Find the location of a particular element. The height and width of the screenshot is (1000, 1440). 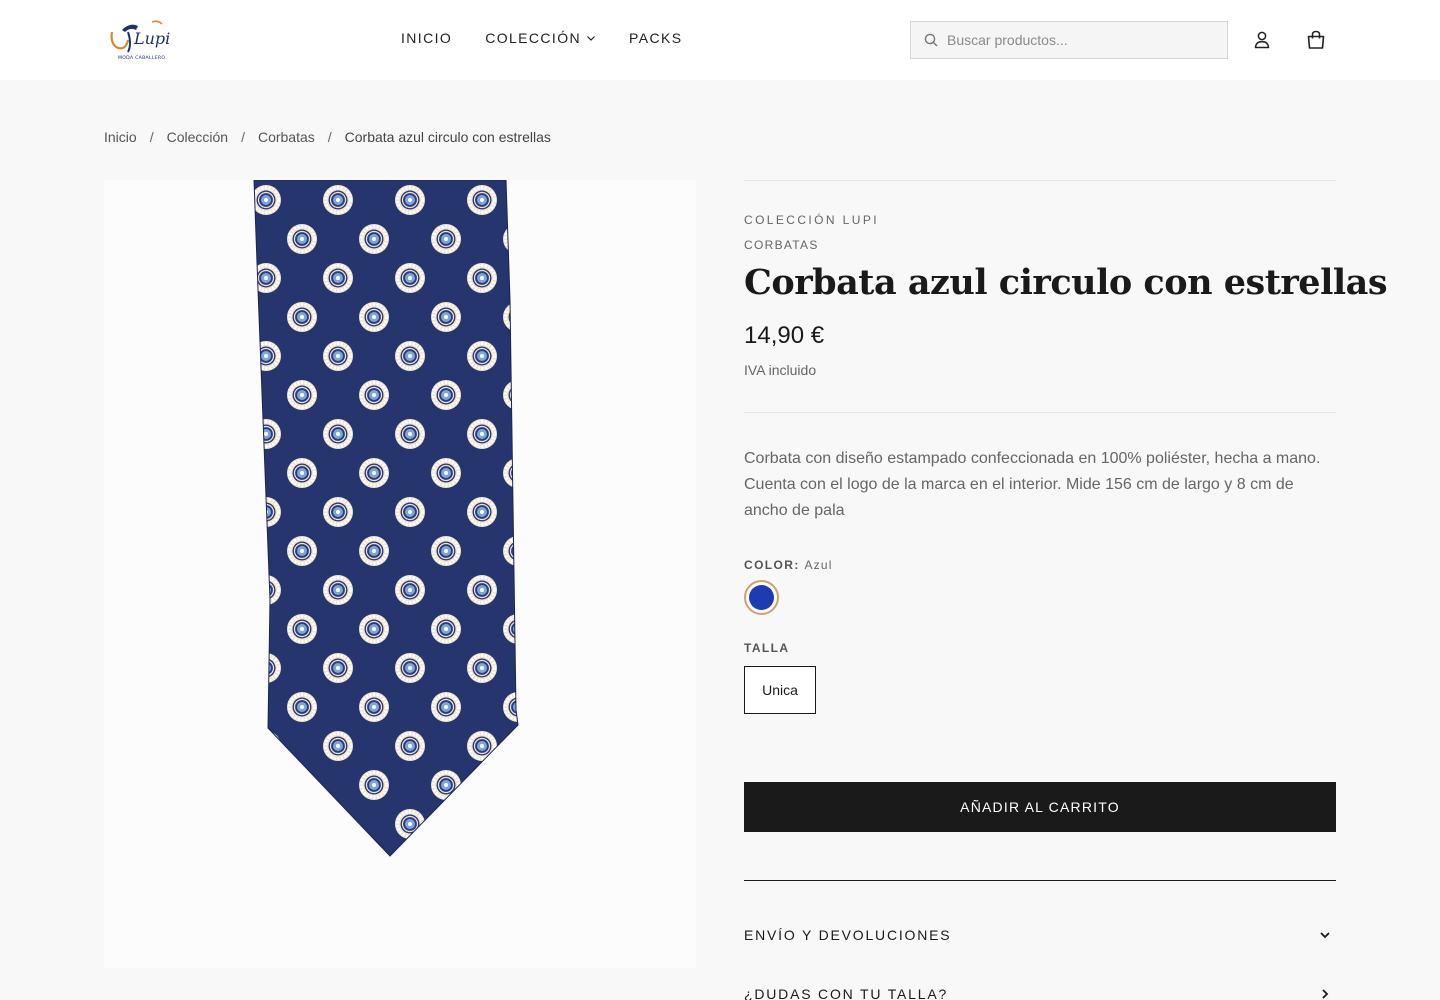

nav-packs-label: PACKS is located at coordinates (656, 38).